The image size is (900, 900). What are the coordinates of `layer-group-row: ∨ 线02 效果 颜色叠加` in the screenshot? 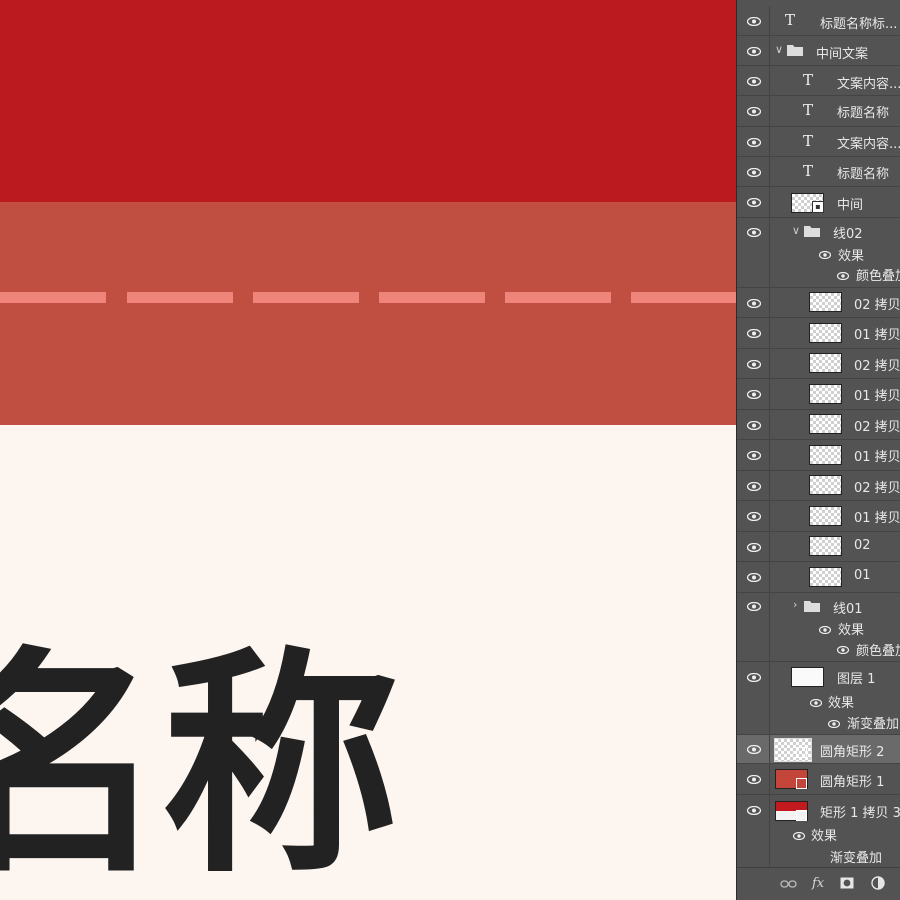 It's located at (818, 253).